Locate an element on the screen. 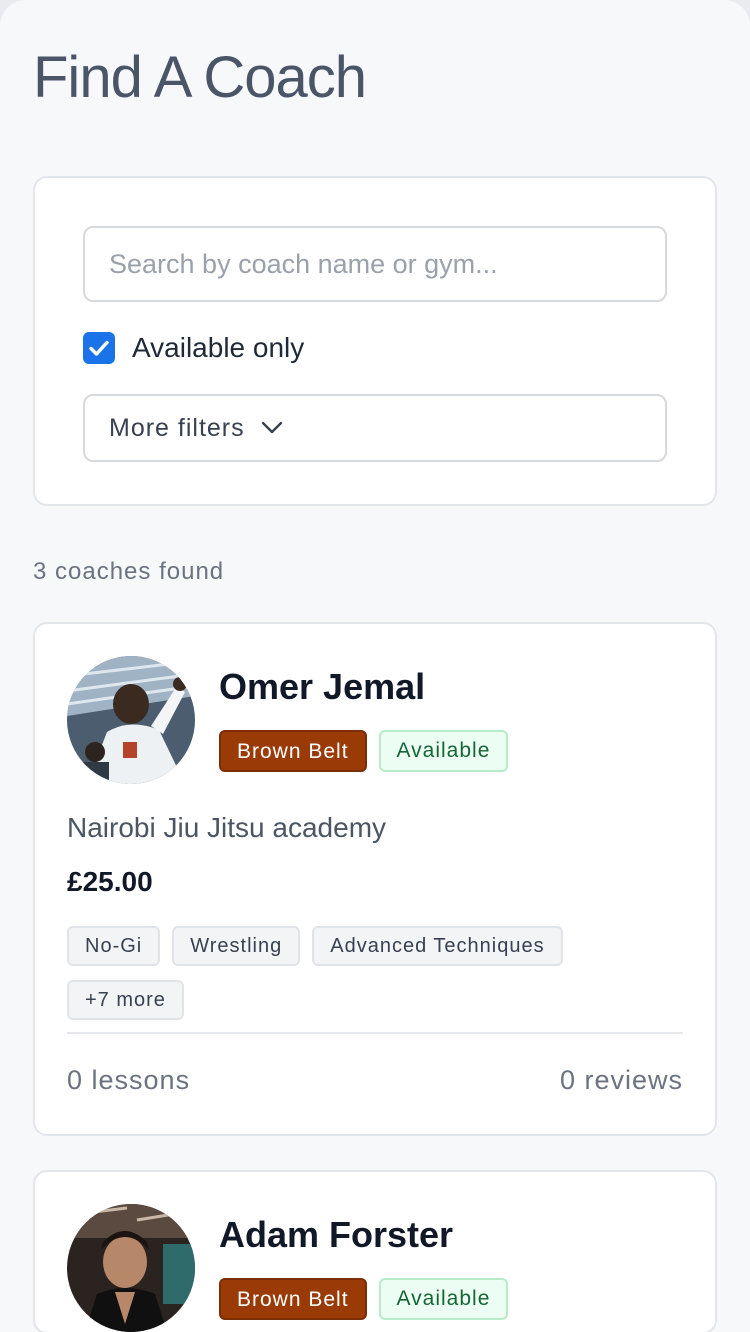  available-only-toggle: Available only is located at coordinates (375, 348).